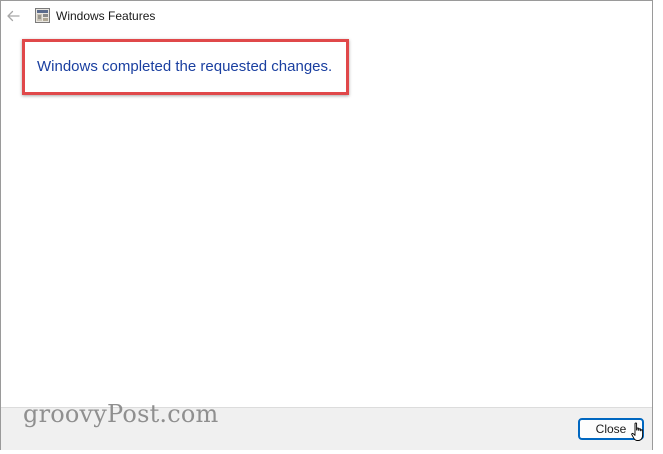  What do you see at coordinates (611, 429) in the screenshot?
I see `close-button: Close` at bounding box center [611, 429].